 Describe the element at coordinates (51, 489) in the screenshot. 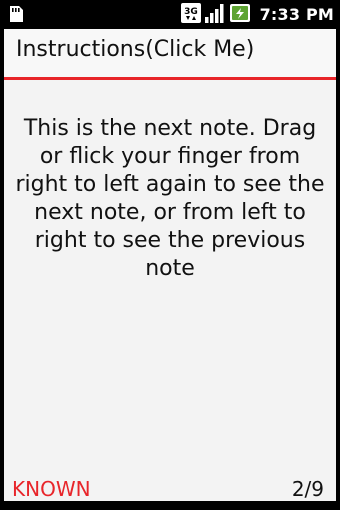

I see `known-button: KNOWN` at that location.